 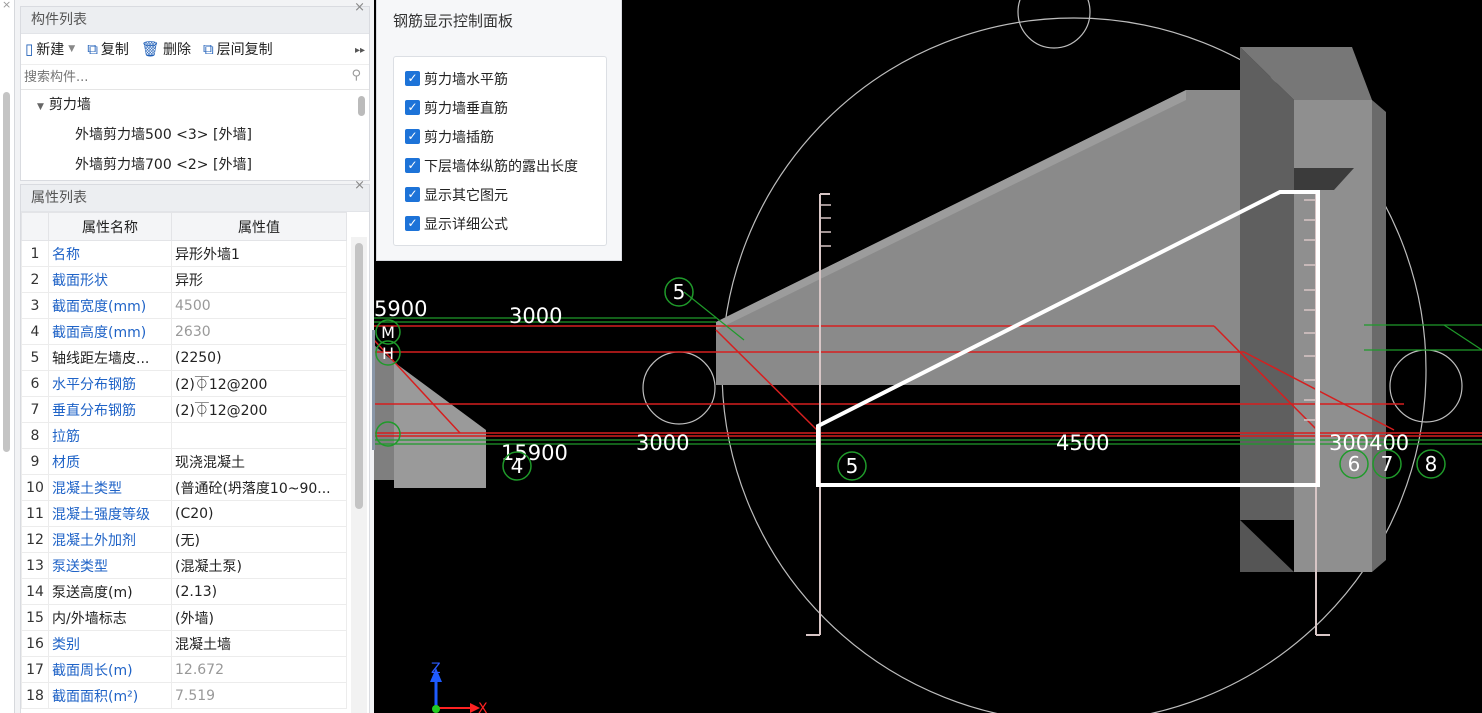 I want to click on property-name: 混凝土外加剂, so click(x=110, y=539).